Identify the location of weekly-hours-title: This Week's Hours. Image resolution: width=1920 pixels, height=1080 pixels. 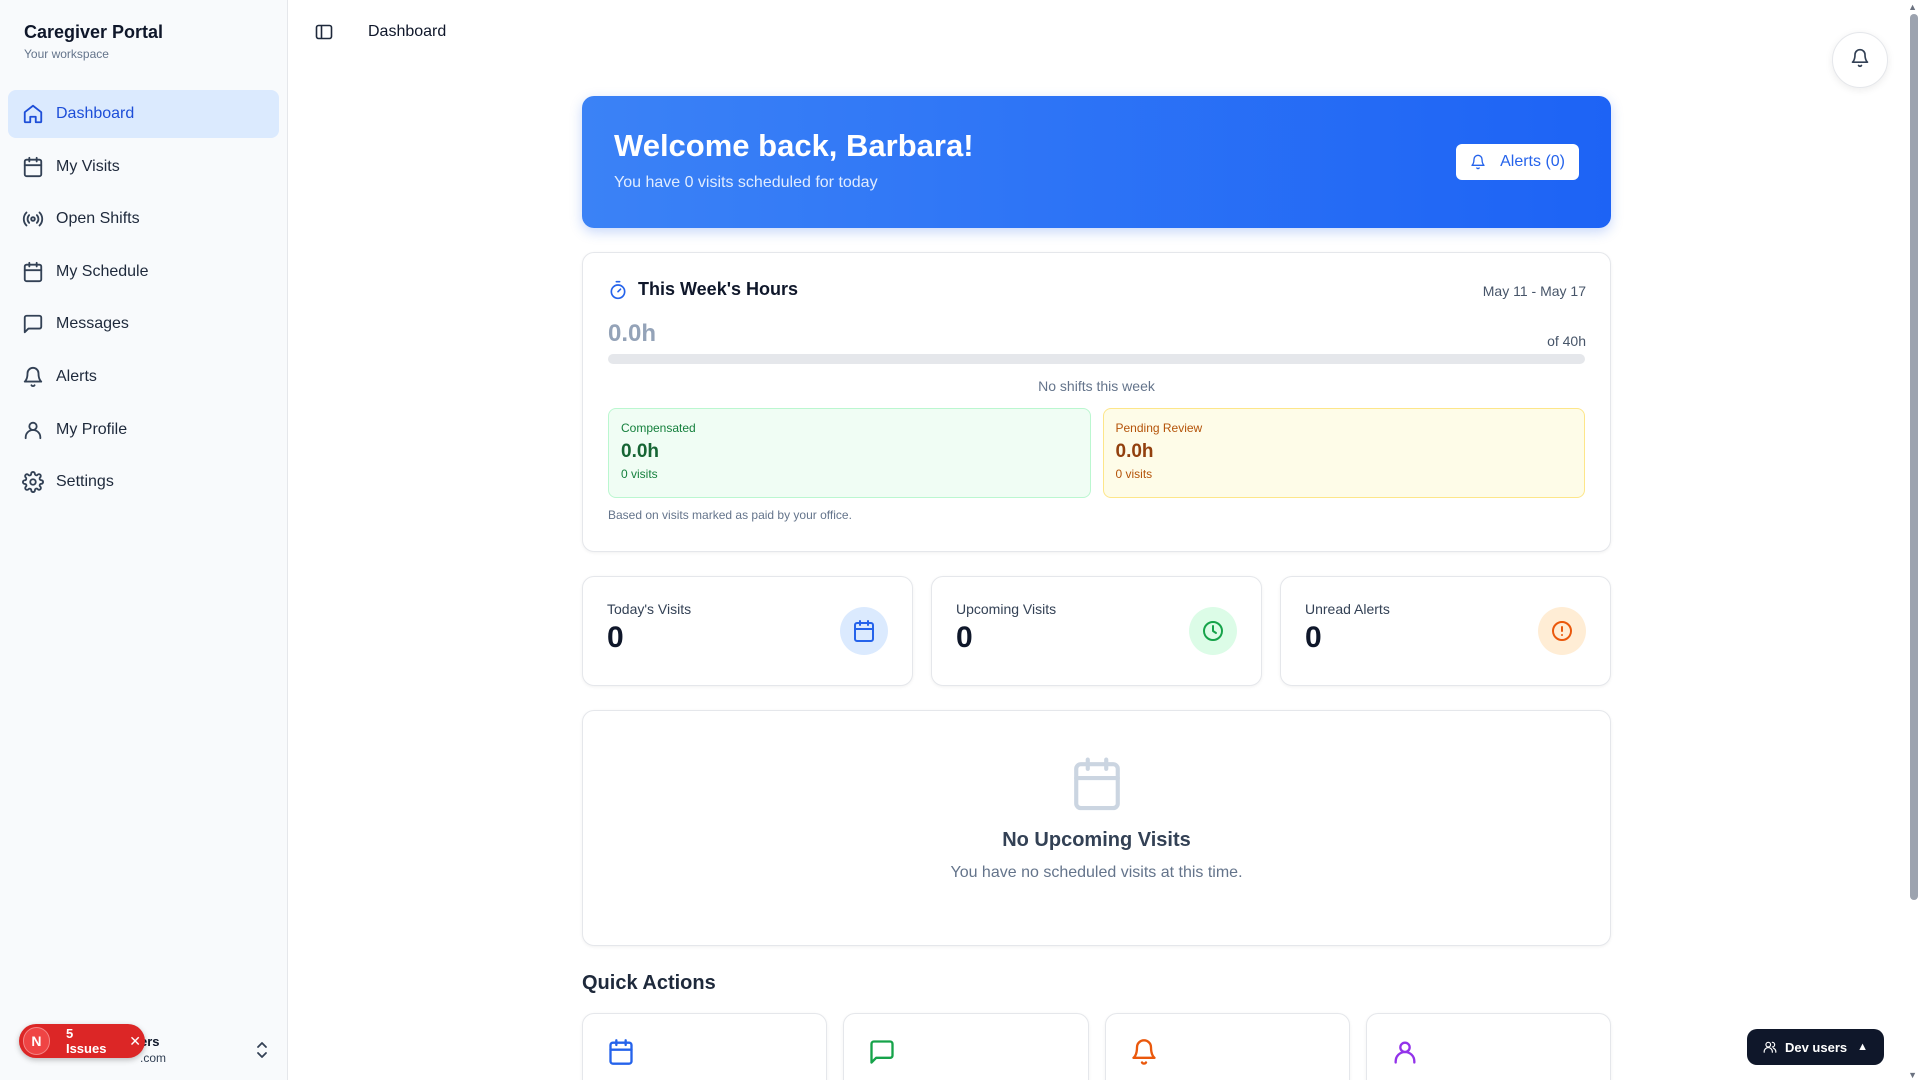
(718, 289).